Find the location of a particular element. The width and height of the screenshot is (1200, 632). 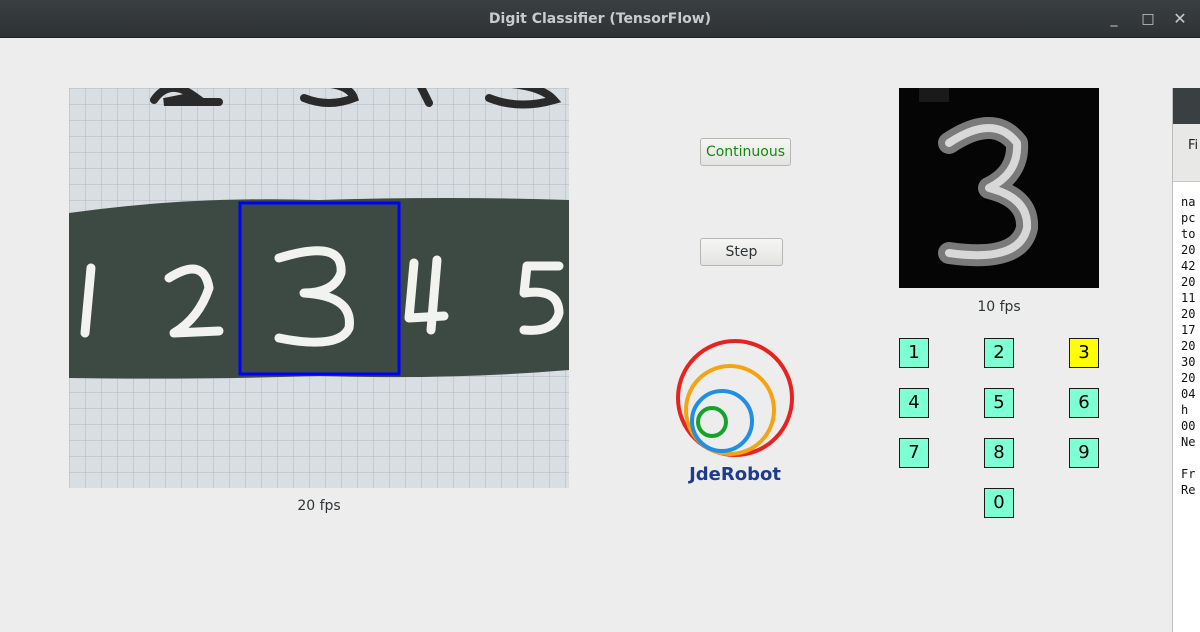

digit-box-3-predicted: 3 is located at coordinates (1084, 353).